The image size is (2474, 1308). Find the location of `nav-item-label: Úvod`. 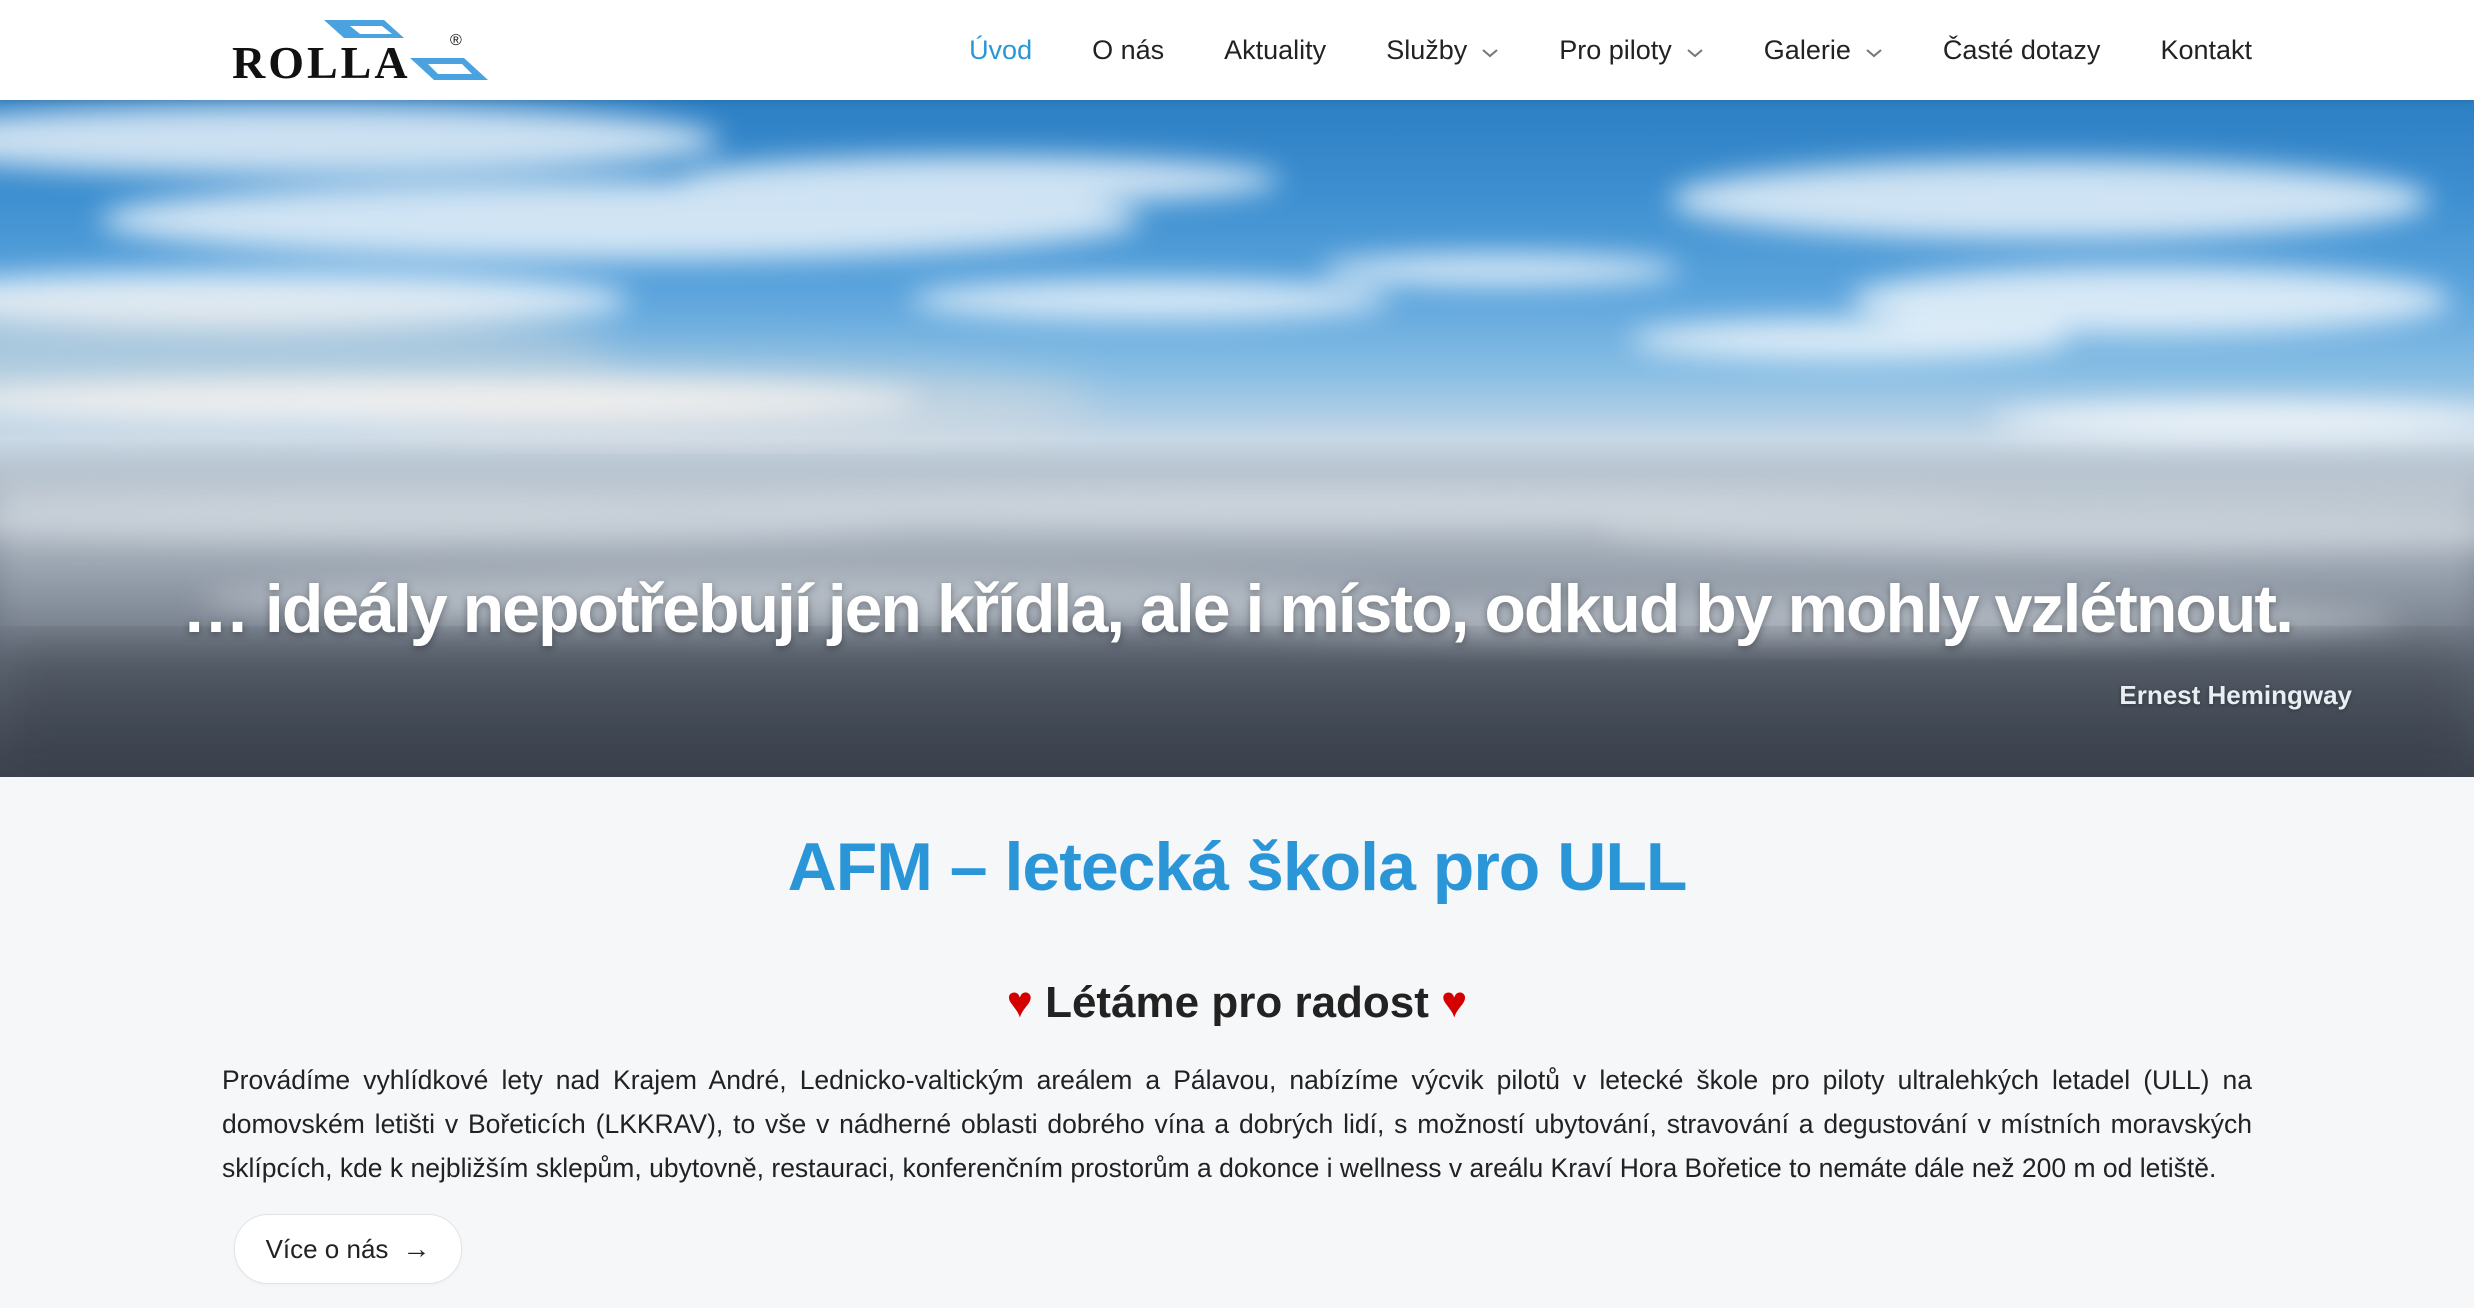

nav-item-label: Úvod is located at coordinates (1001, 49).